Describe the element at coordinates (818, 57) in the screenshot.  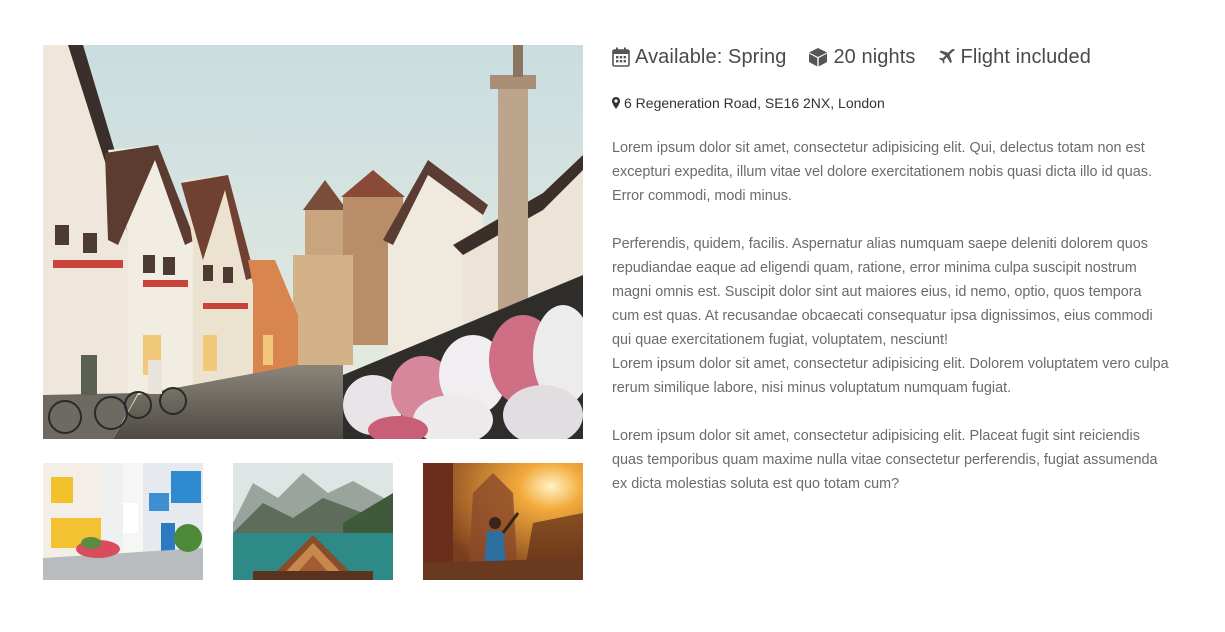
I see `cube-icon` at that location.